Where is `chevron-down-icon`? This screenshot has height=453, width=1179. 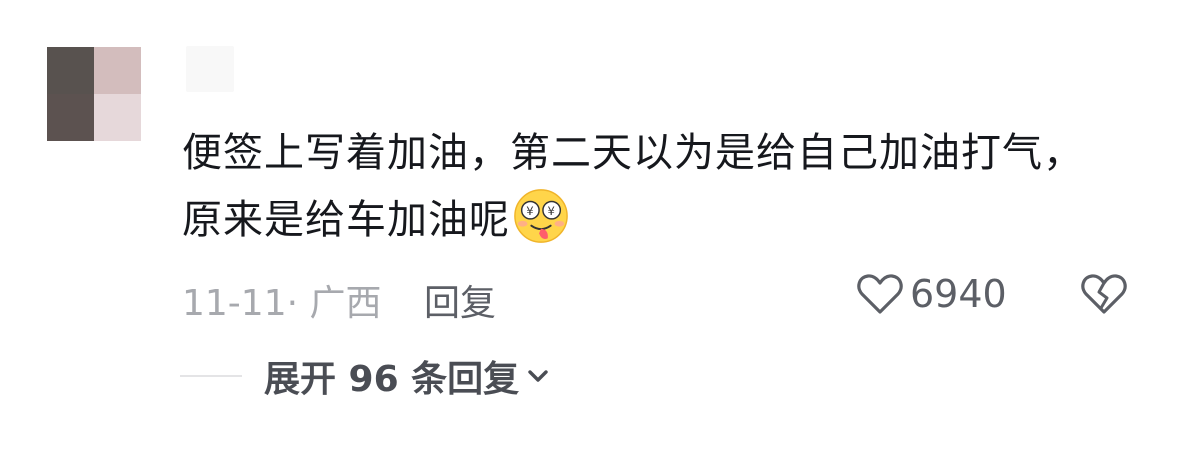
chevron-down-icon is located at coordinates (538, 376).